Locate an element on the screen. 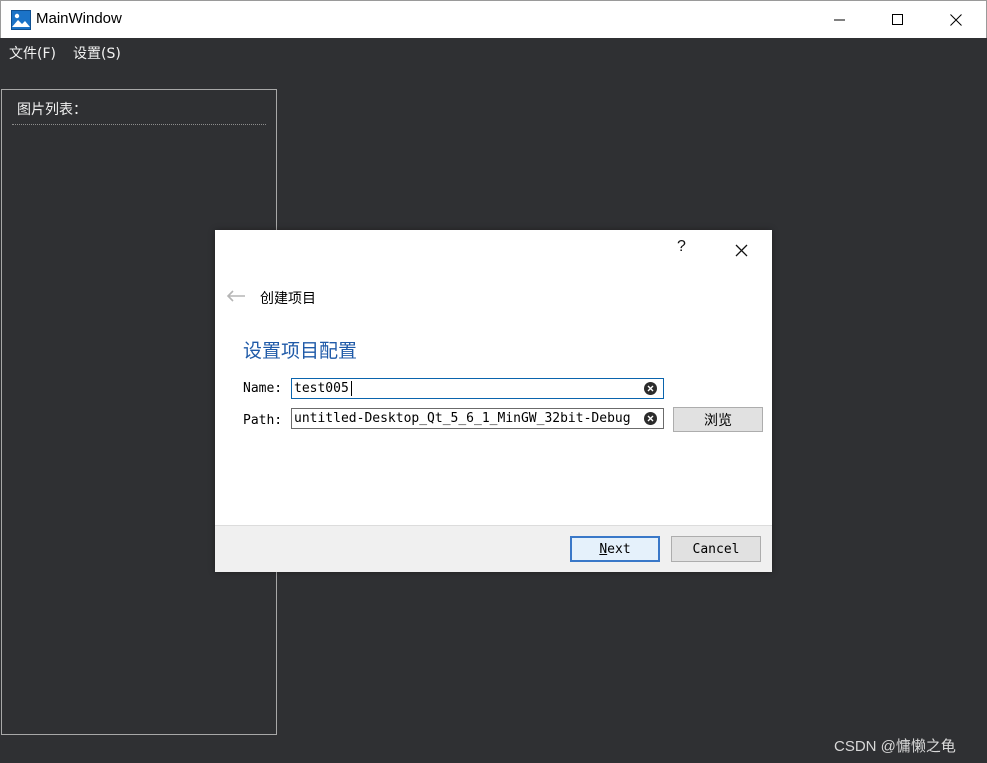 The image size is (987, 763). minimize-icon is located at coordinates (839, 19).